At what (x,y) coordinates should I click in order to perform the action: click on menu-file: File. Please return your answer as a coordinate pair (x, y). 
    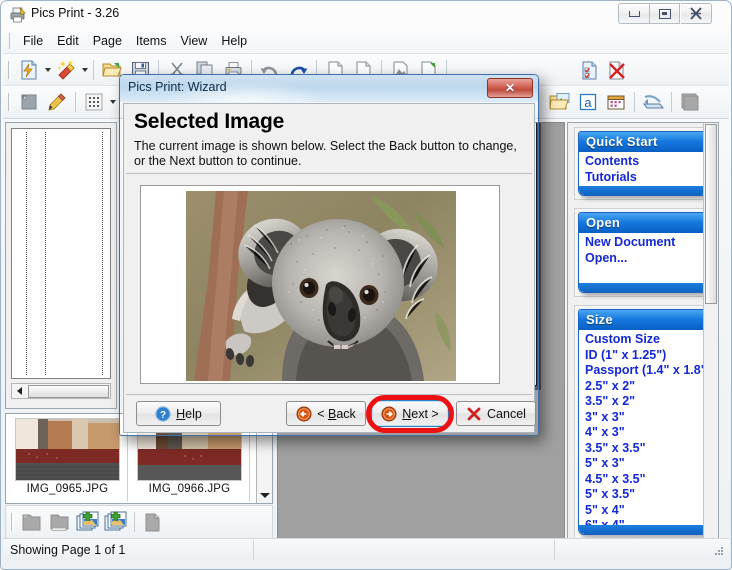
    Looking at the image, I should click on (33, 41).